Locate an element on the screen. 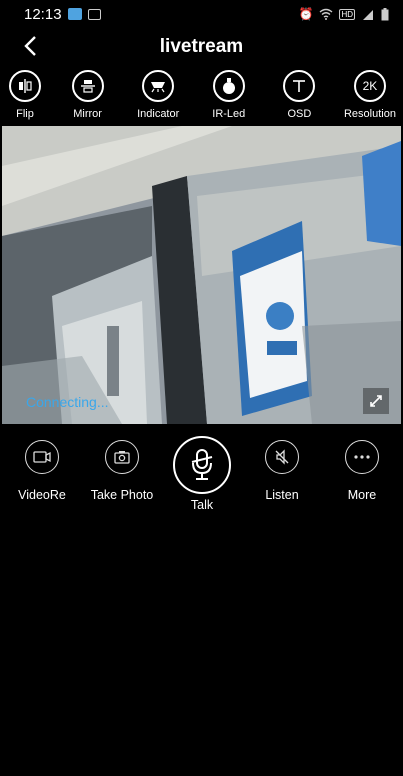  listen-button: Listen is located at coordinates (282, 471).